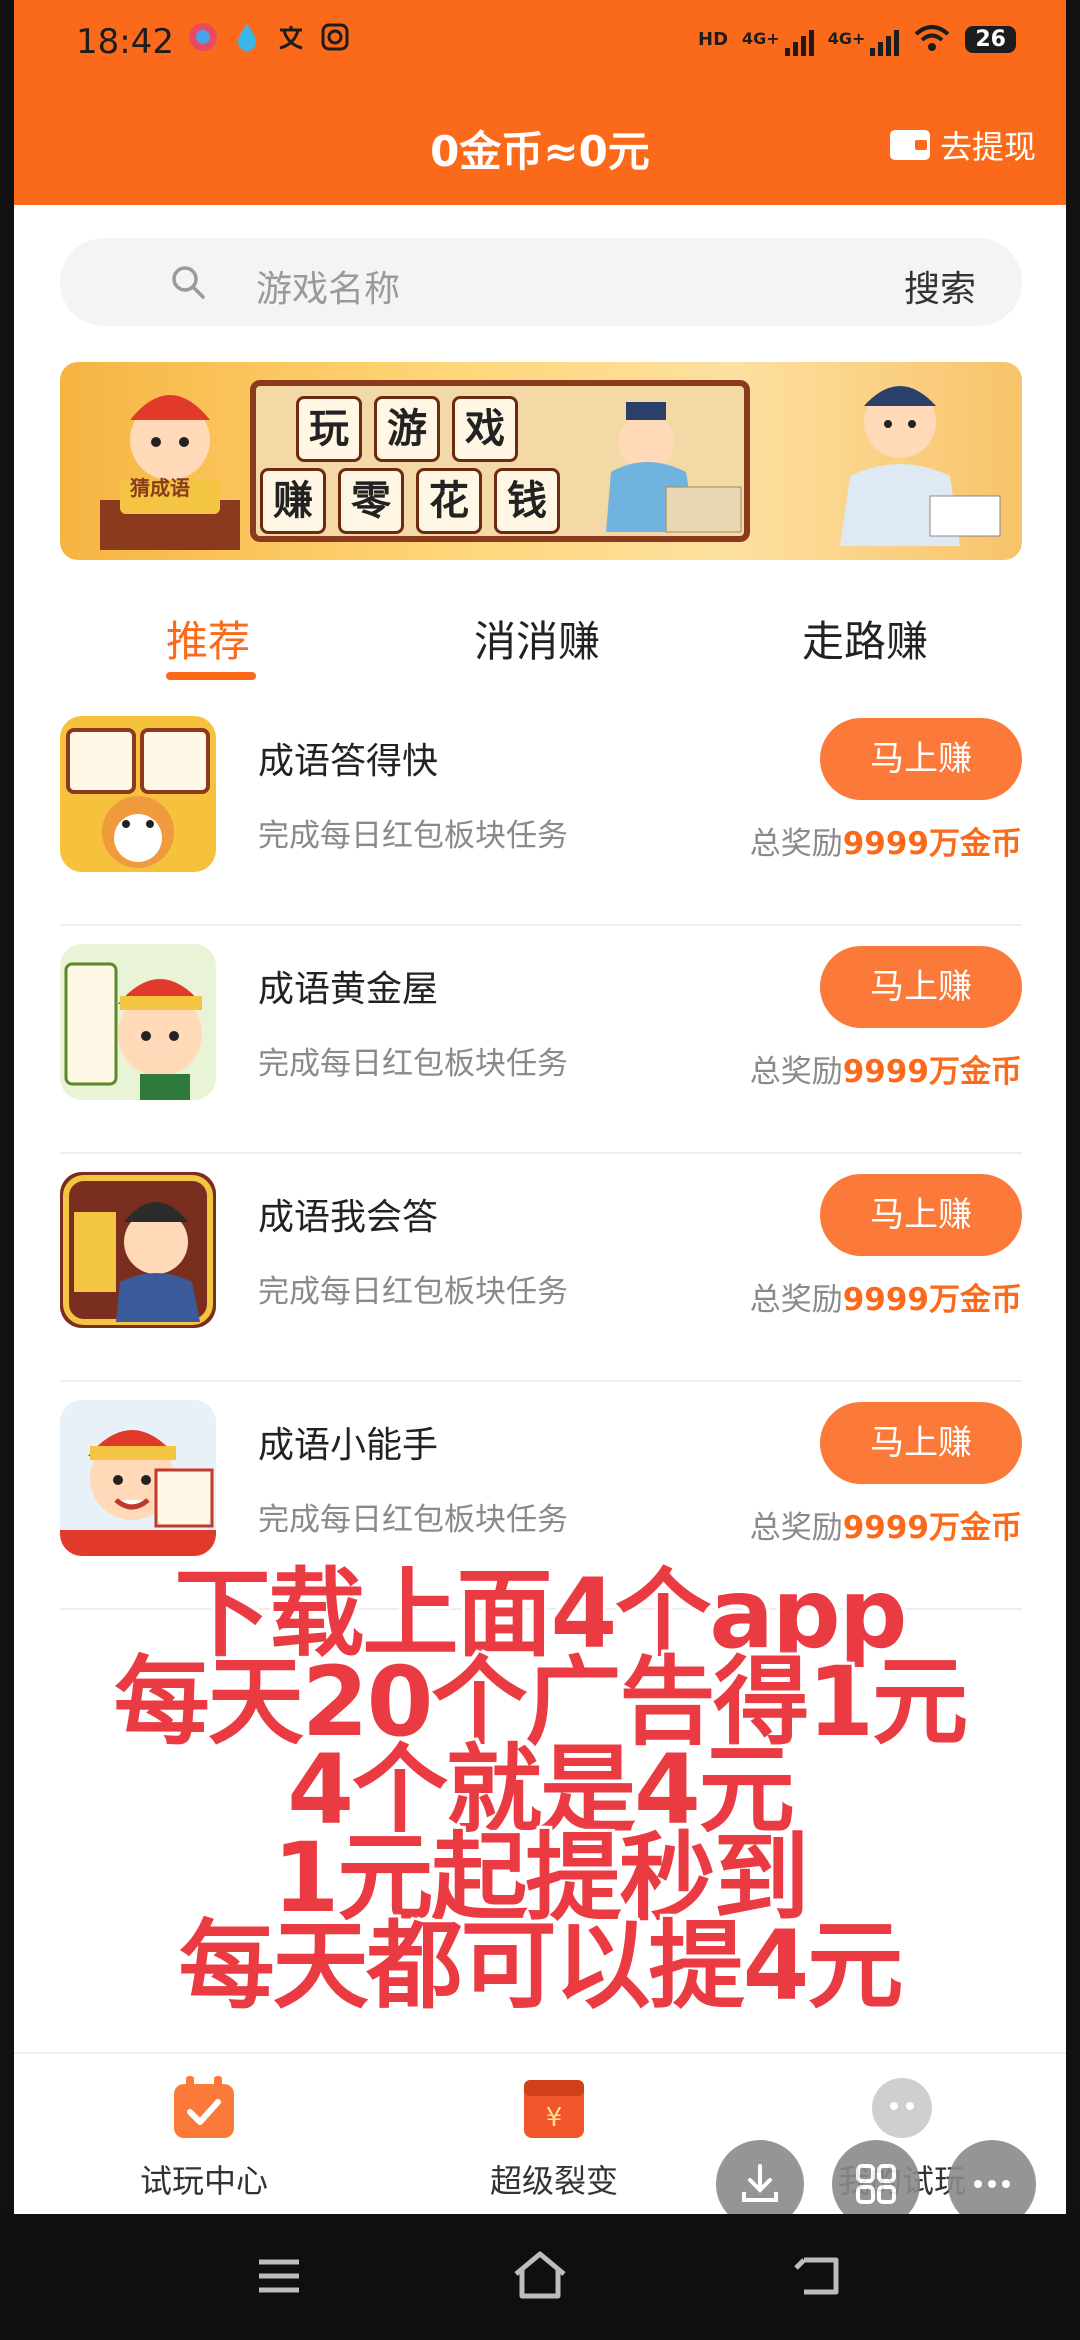  I want to click on tab-match: 消消赚, so click(537, 638).